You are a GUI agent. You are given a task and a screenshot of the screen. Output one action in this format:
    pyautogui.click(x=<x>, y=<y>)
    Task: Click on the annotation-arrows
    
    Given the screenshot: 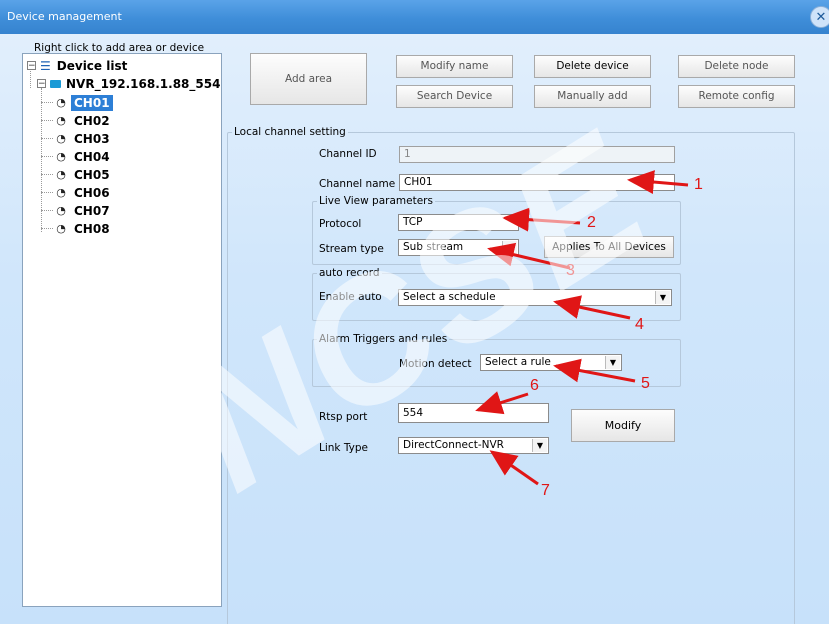 What is the action you would take?
    pyautogui.click(x=582, y=328)
    